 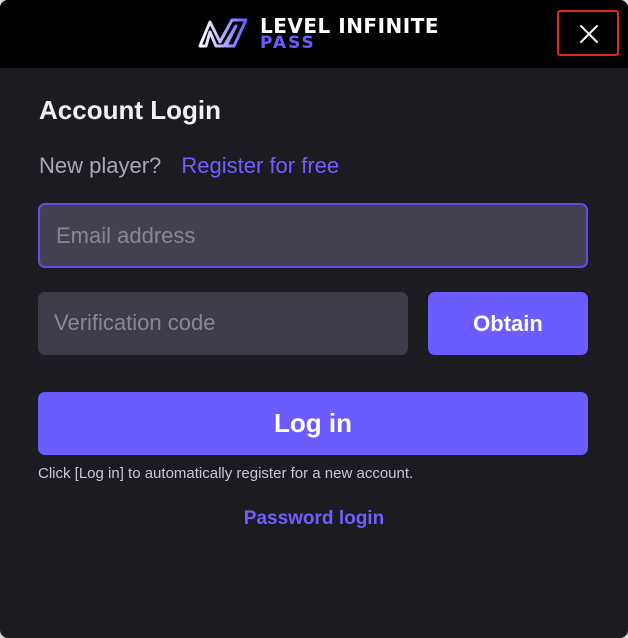 I want to click on register-link: Register for free, so click(x=260, y=165).